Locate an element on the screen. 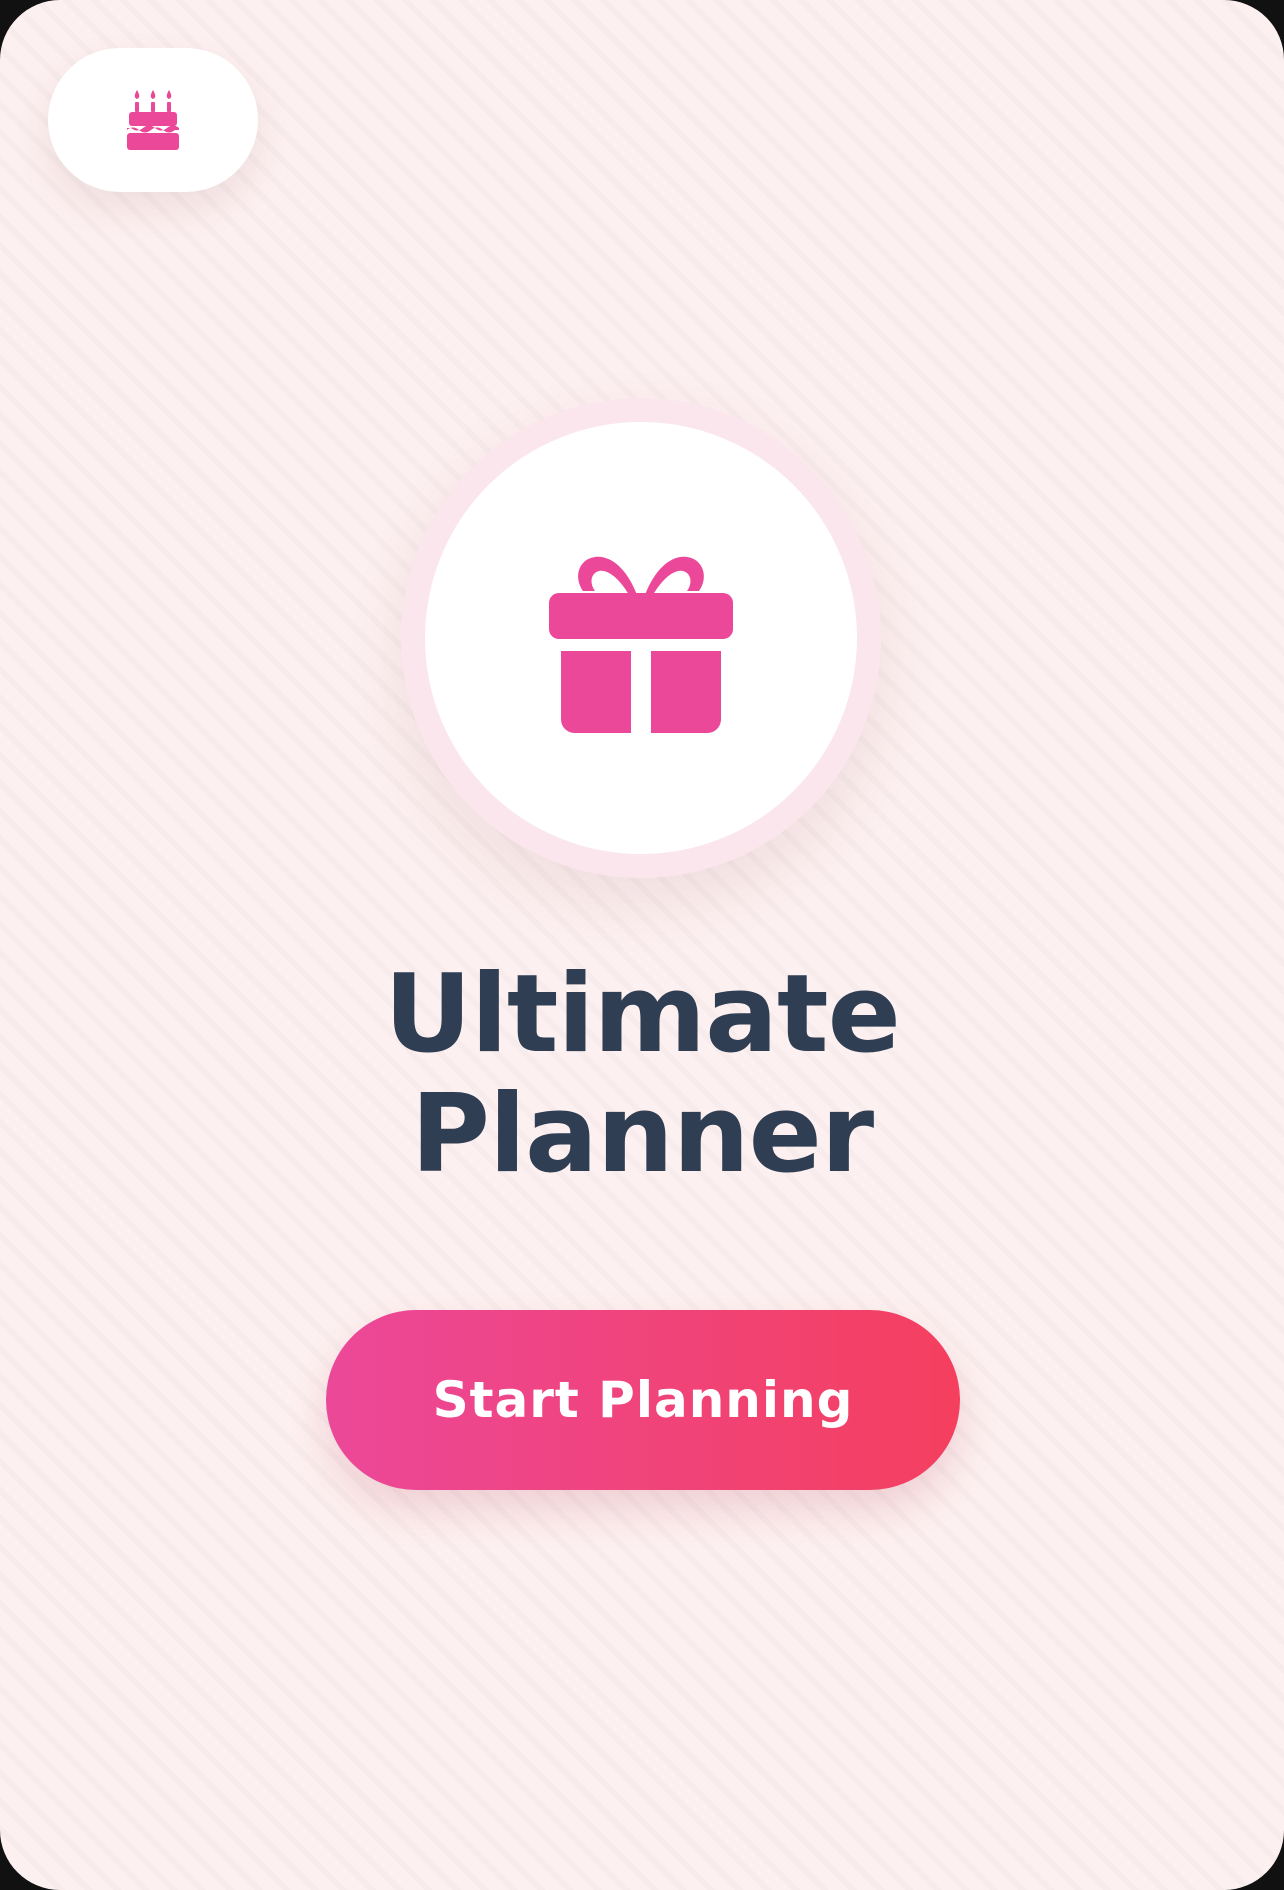 The width and height of the screenshot is (1284, 1890). page-title: Ultimate Planner is located at coordinates (642, 1075).